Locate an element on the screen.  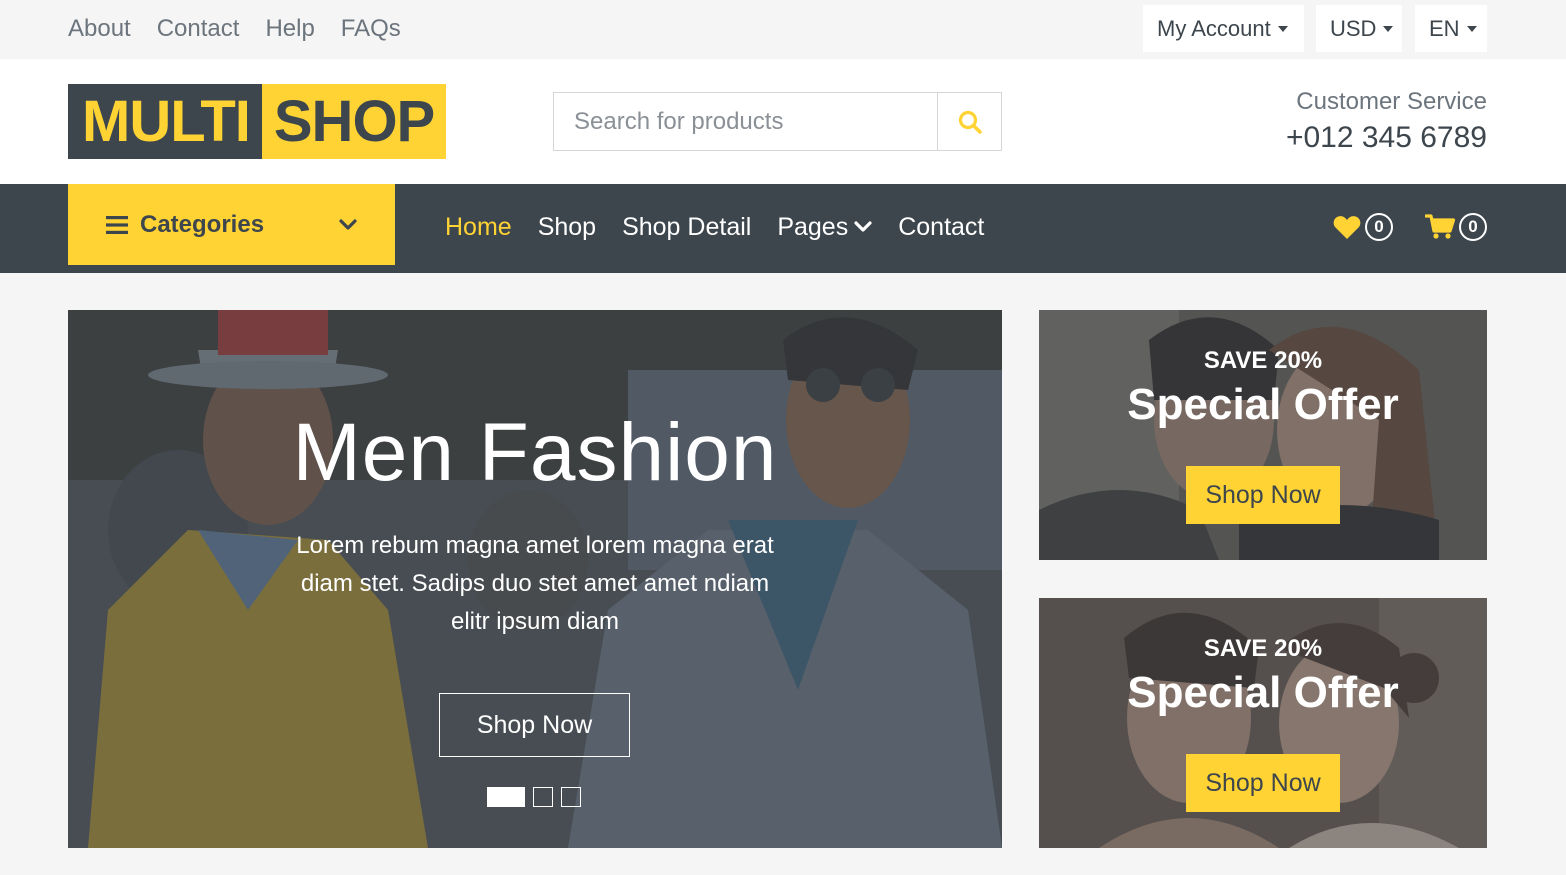
shopping-cart-icon is located at coordinates (1440, 226).